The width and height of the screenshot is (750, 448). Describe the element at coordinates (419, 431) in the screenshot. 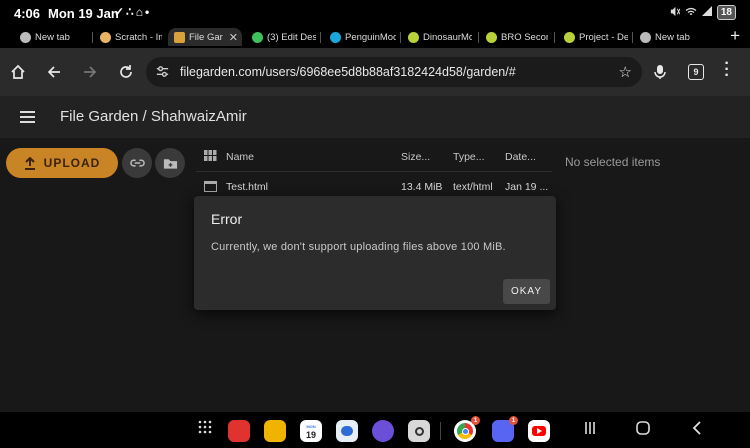

I see `camera-app-icon` at that location.